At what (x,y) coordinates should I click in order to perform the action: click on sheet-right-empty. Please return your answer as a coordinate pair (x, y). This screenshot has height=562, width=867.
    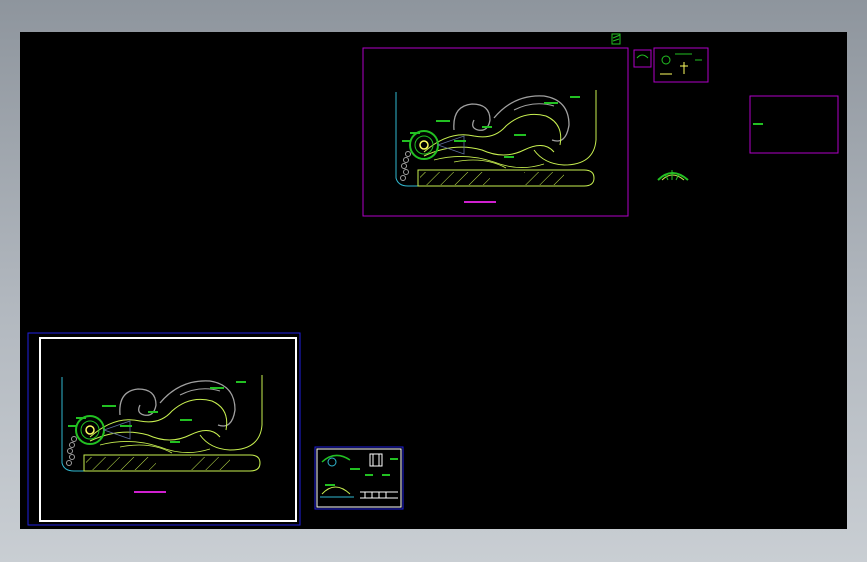
    Looking at the image, I should click on (794, 124).